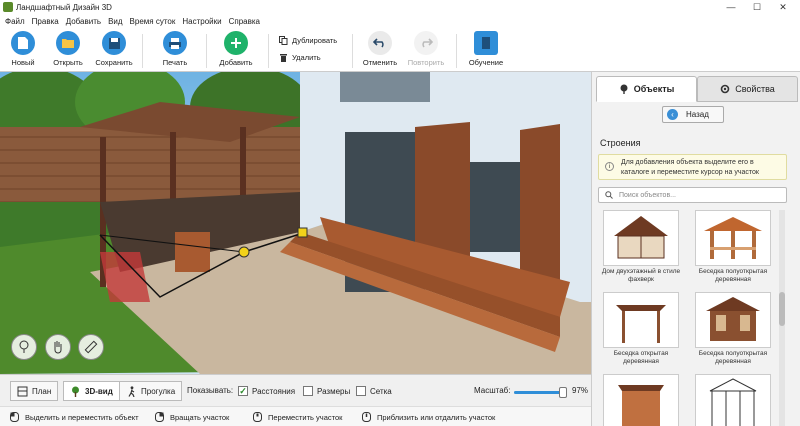  I want to click on tab-objects: Объекты, so click(646, 89).